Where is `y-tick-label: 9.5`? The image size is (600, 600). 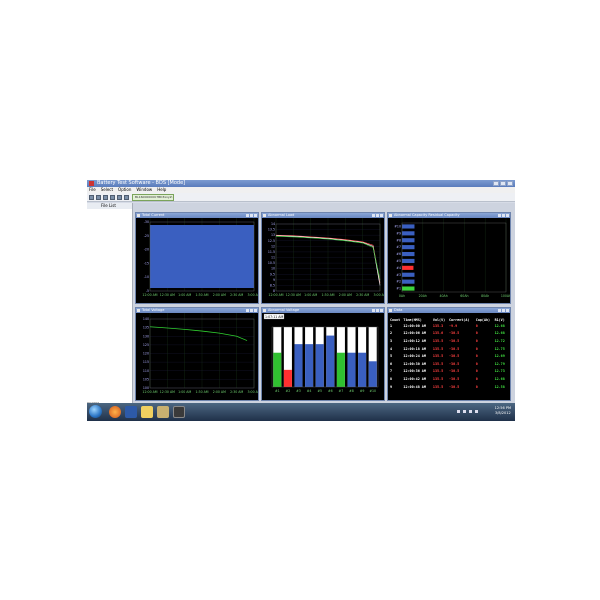
y-tick-label: 9.5 is located at coordinates (272, 274).